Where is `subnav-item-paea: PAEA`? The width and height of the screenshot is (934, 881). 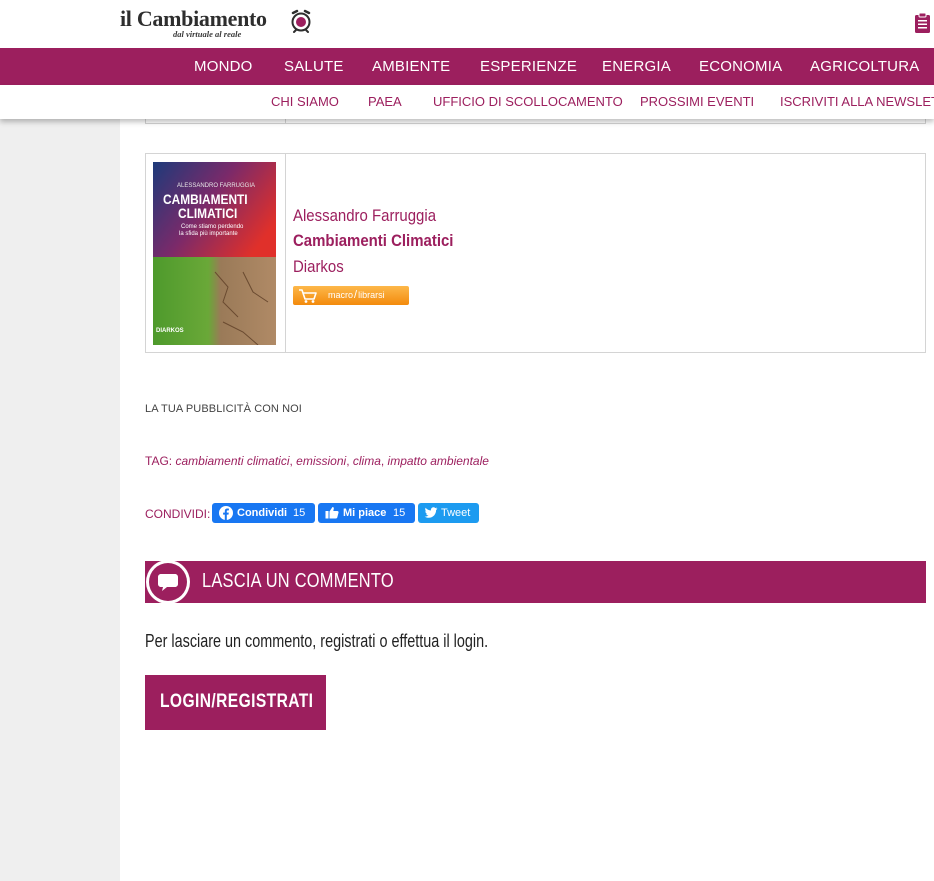 subnav-item-paea: PAEA is located at coordinates (385, 102).